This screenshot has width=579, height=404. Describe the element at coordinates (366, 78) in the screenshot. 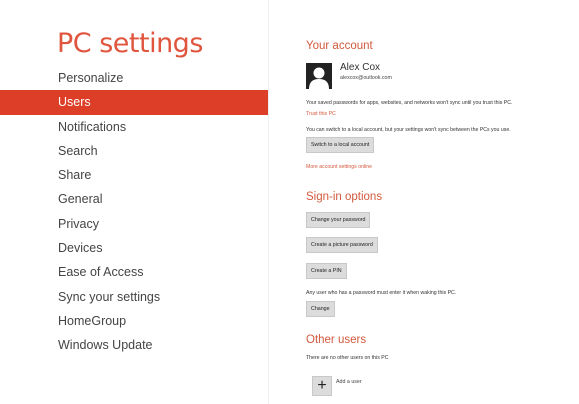

I see `user-email: alexcox@outlook.com` at that location.